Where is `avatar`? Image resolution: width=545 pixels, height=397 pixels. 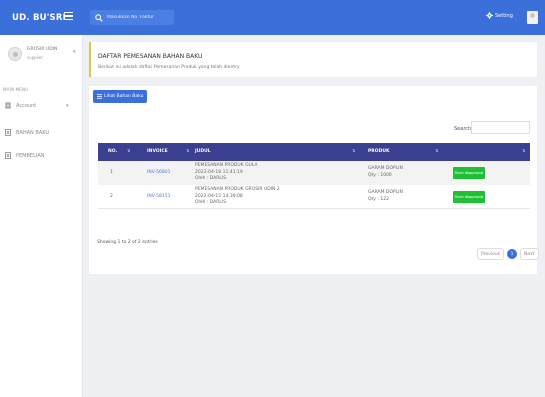
avatar is located at coordinates (532, 17).